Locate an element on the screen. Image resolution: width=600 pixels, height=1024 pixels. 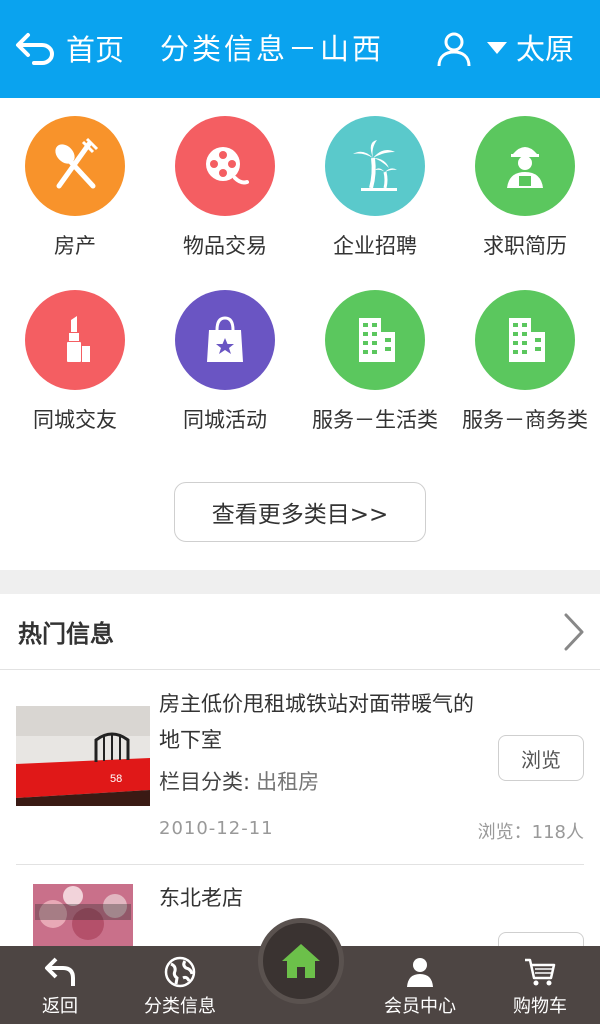
listing-thumbnail: 58 is located at coordinates (83, 756).